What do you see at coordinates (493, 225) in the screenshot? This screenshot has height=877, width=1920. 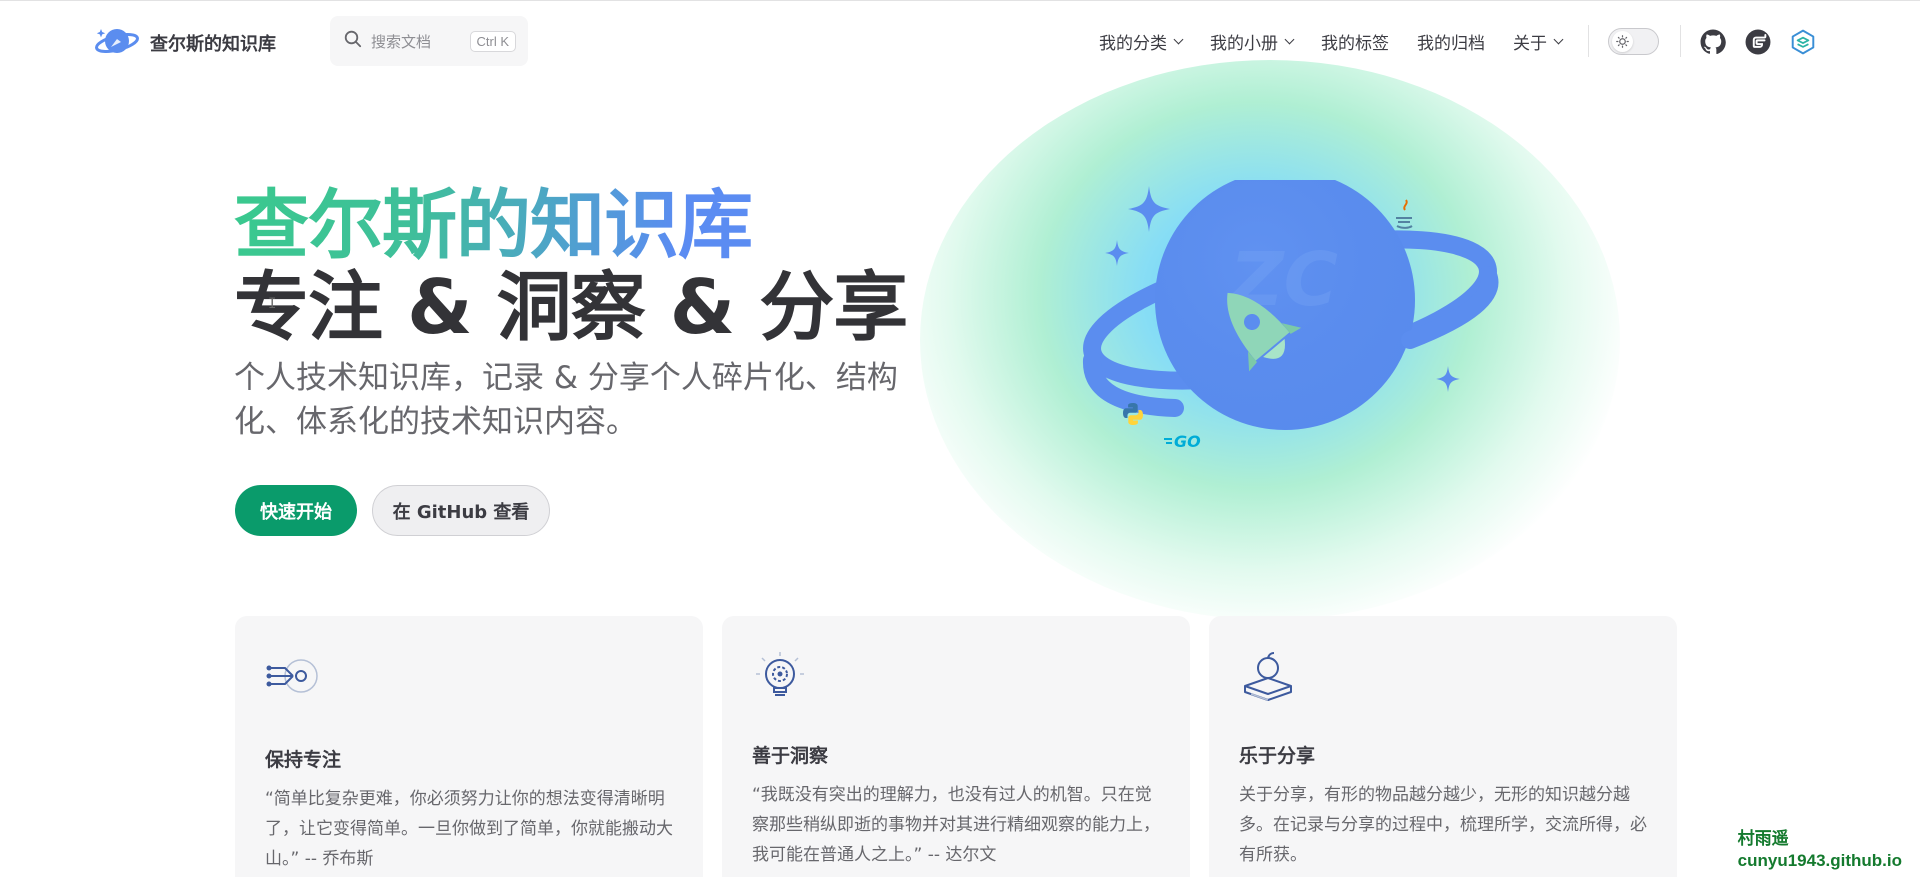 I see `hero-name: 查尔斯的知识库` at bounding box center [493, 225].